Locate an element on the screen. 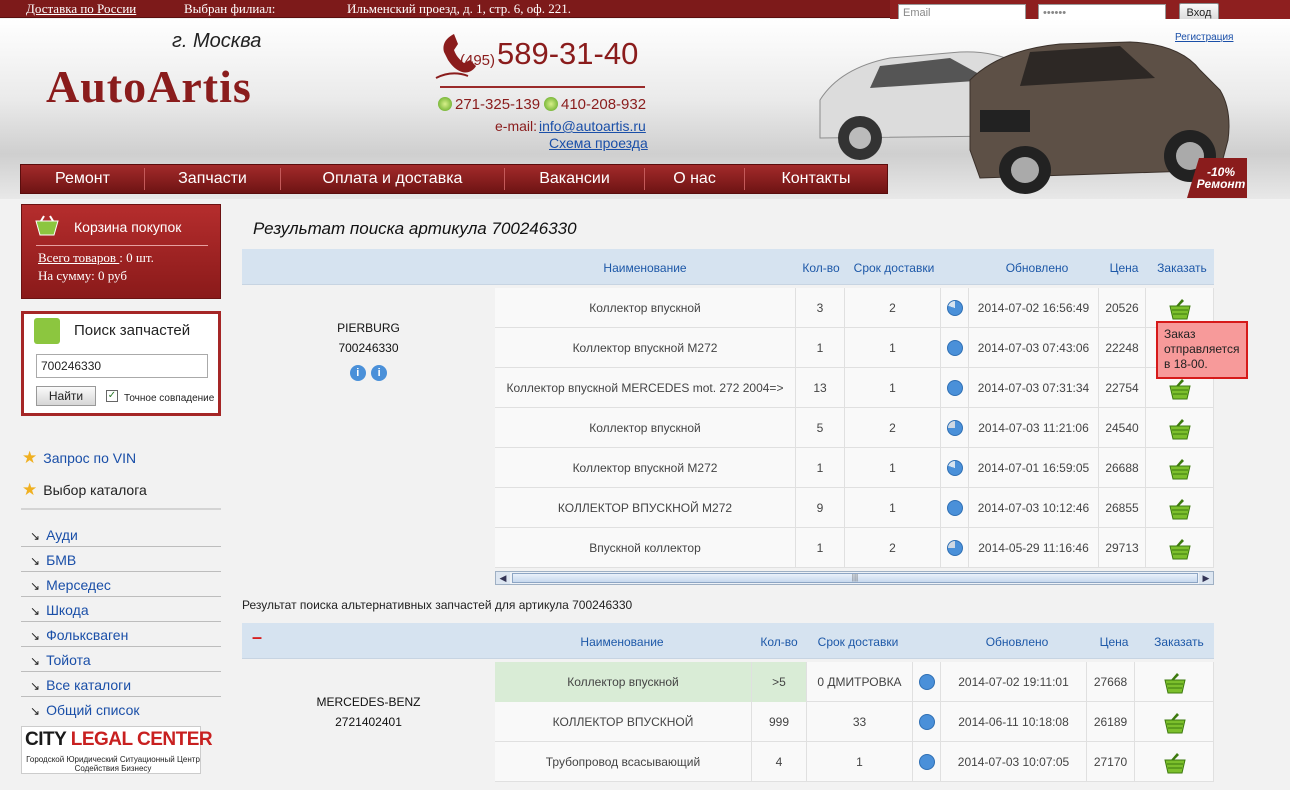 The width and height of the screenshot is (1290, 790). logo: AutoArtis is located at coordinates (149, 86).